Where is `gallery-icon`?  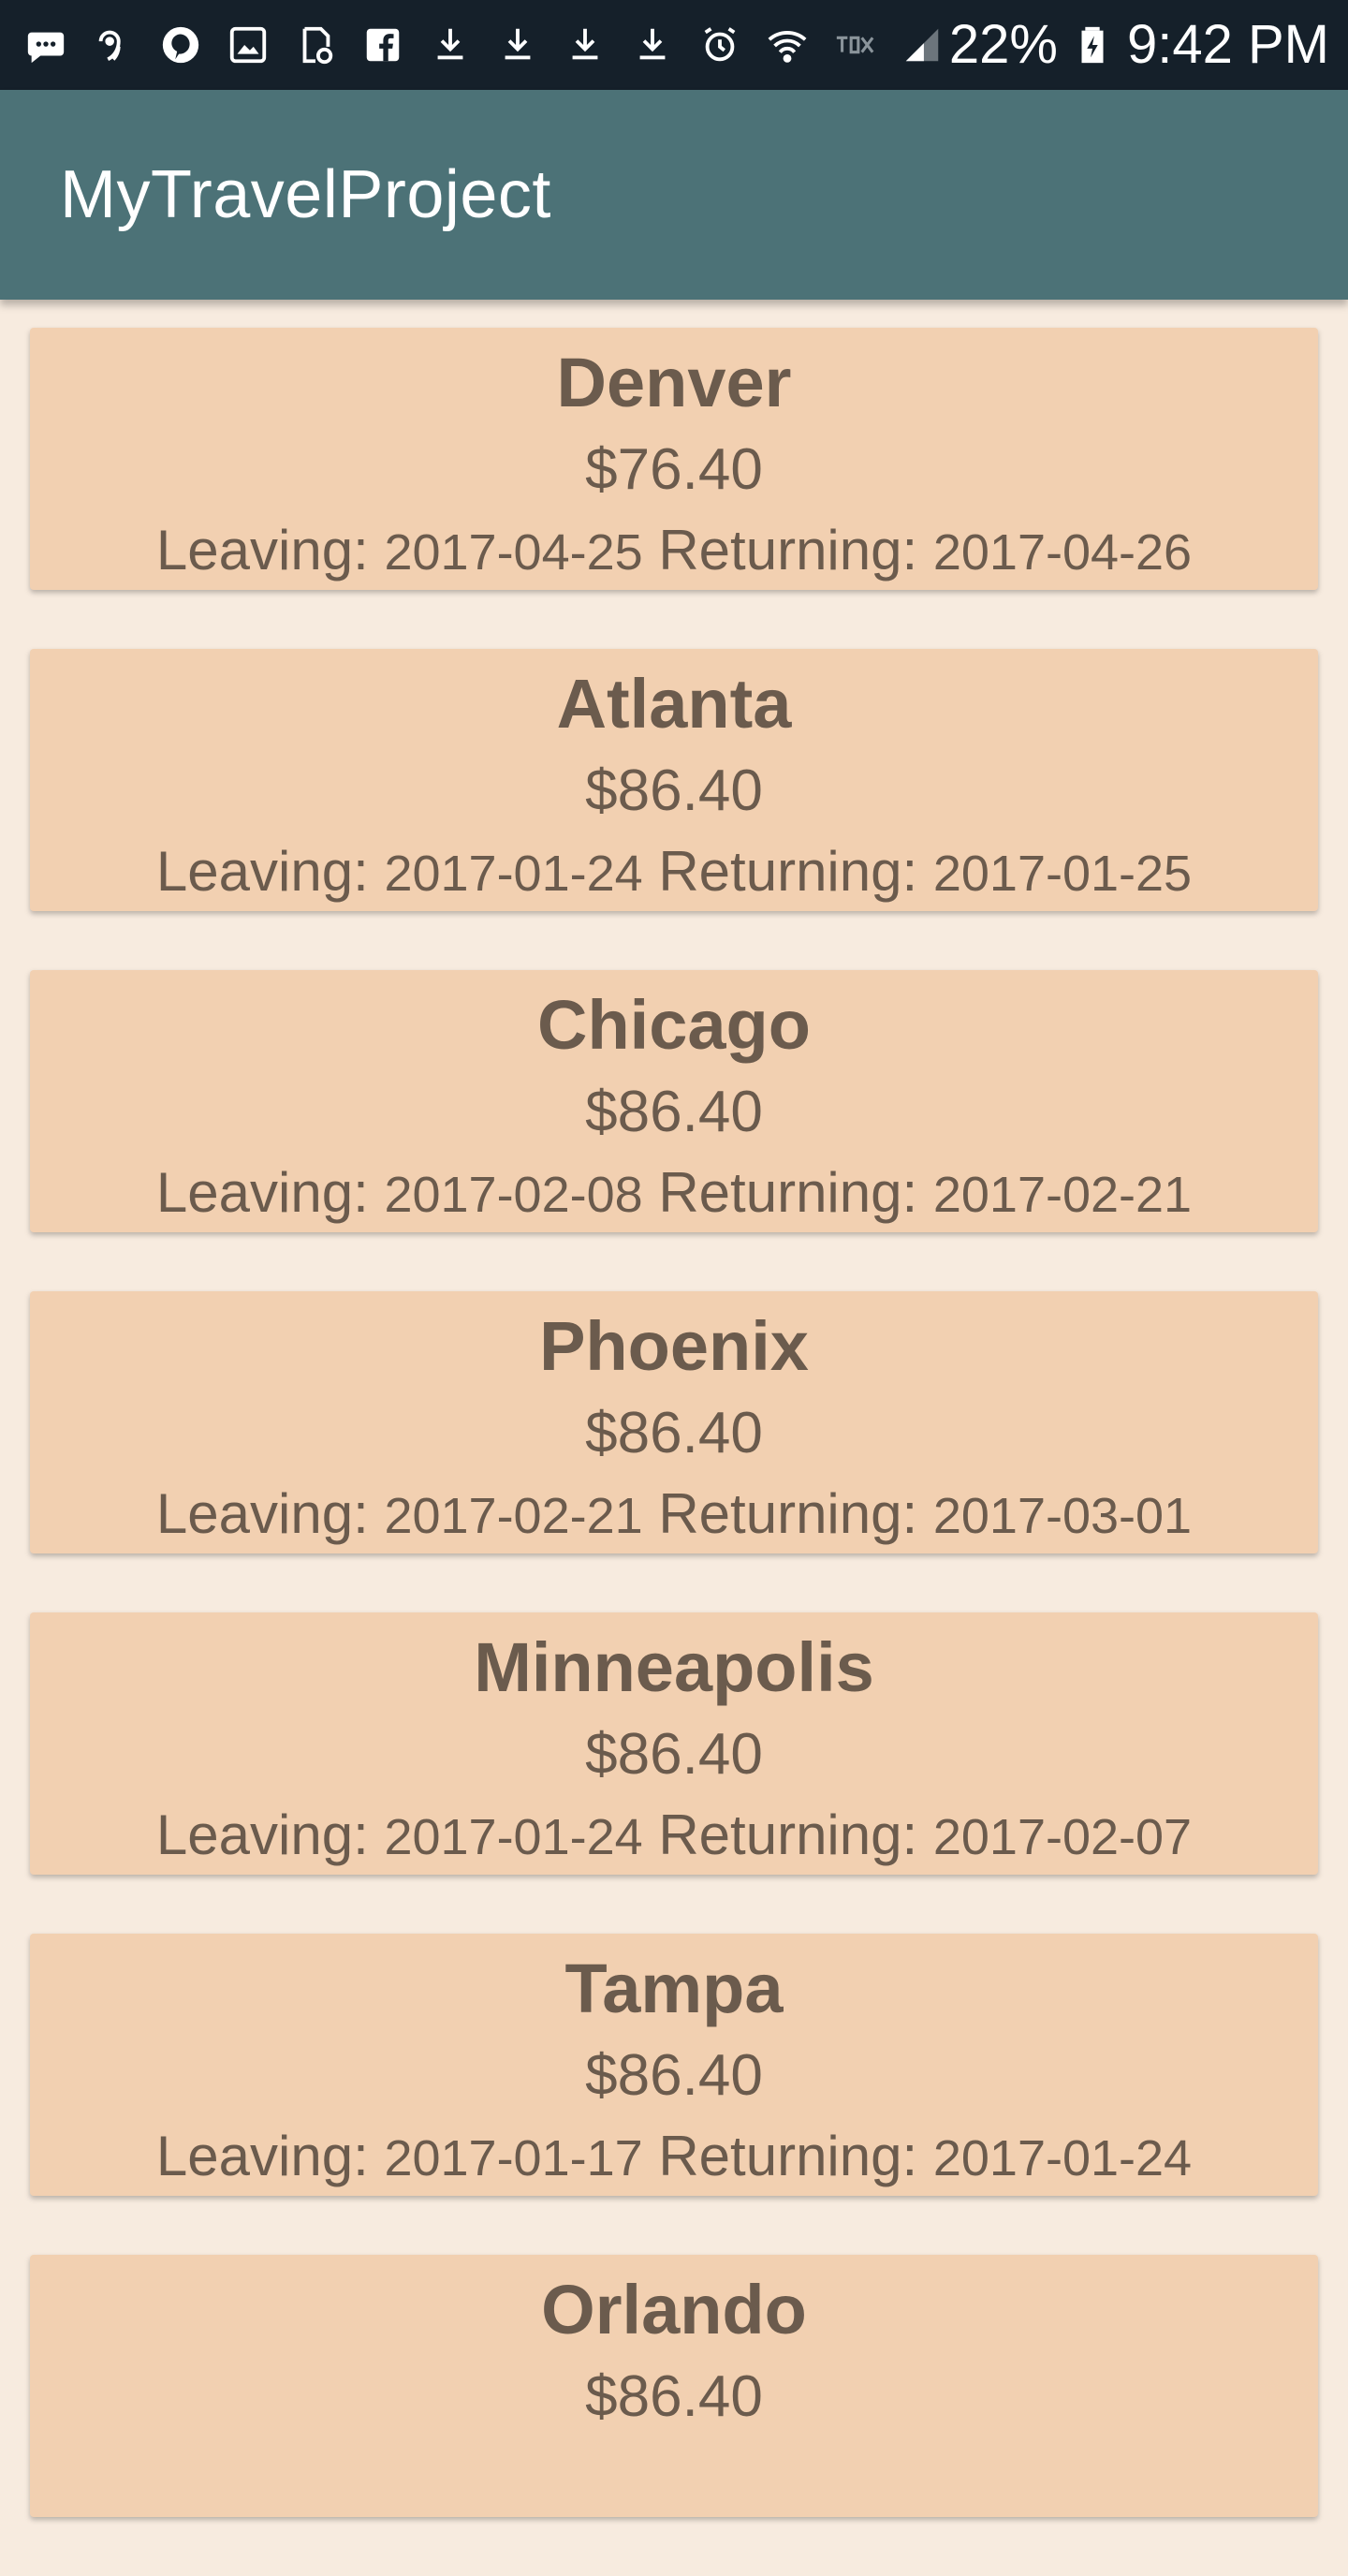 gallery-icon is located at coordinates (248, 45).